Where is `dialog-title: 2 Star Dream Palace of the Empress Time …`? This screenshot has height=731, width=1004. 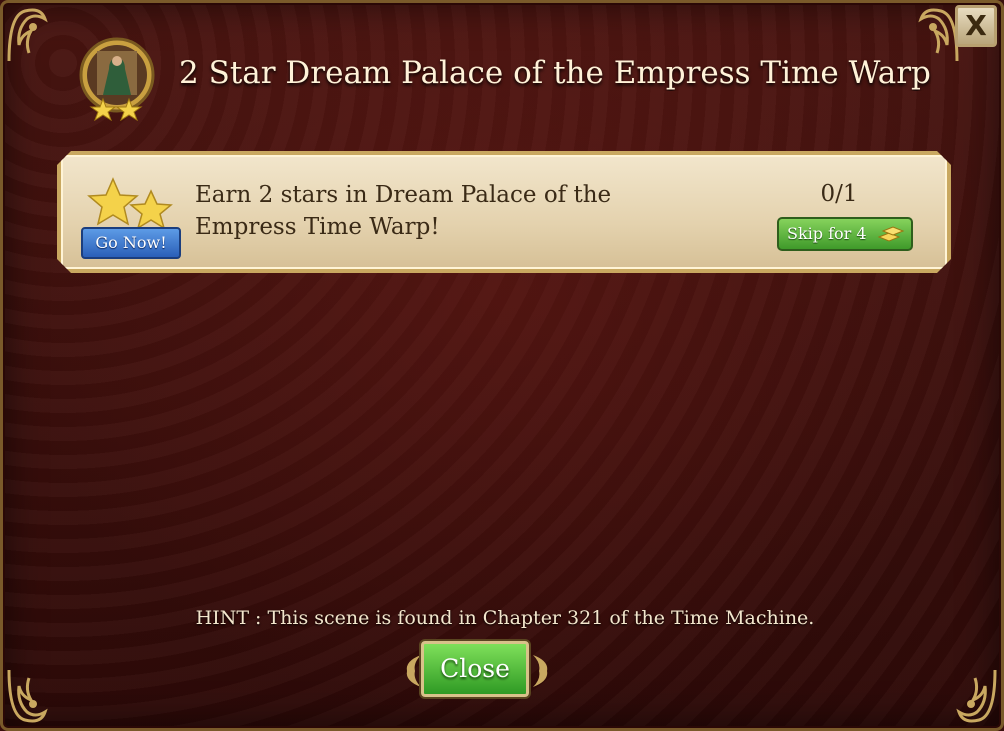 dialog-title: 2 Star Dream Palace of the Empress Time … is located at coordinates (555, 73).